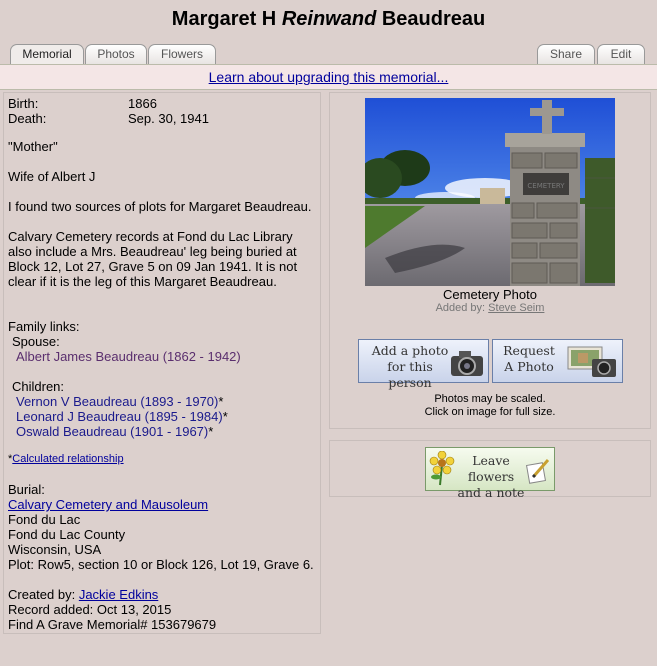 The image size is (657, 666). I want to click on death-label: Death:, so click(27, 118).